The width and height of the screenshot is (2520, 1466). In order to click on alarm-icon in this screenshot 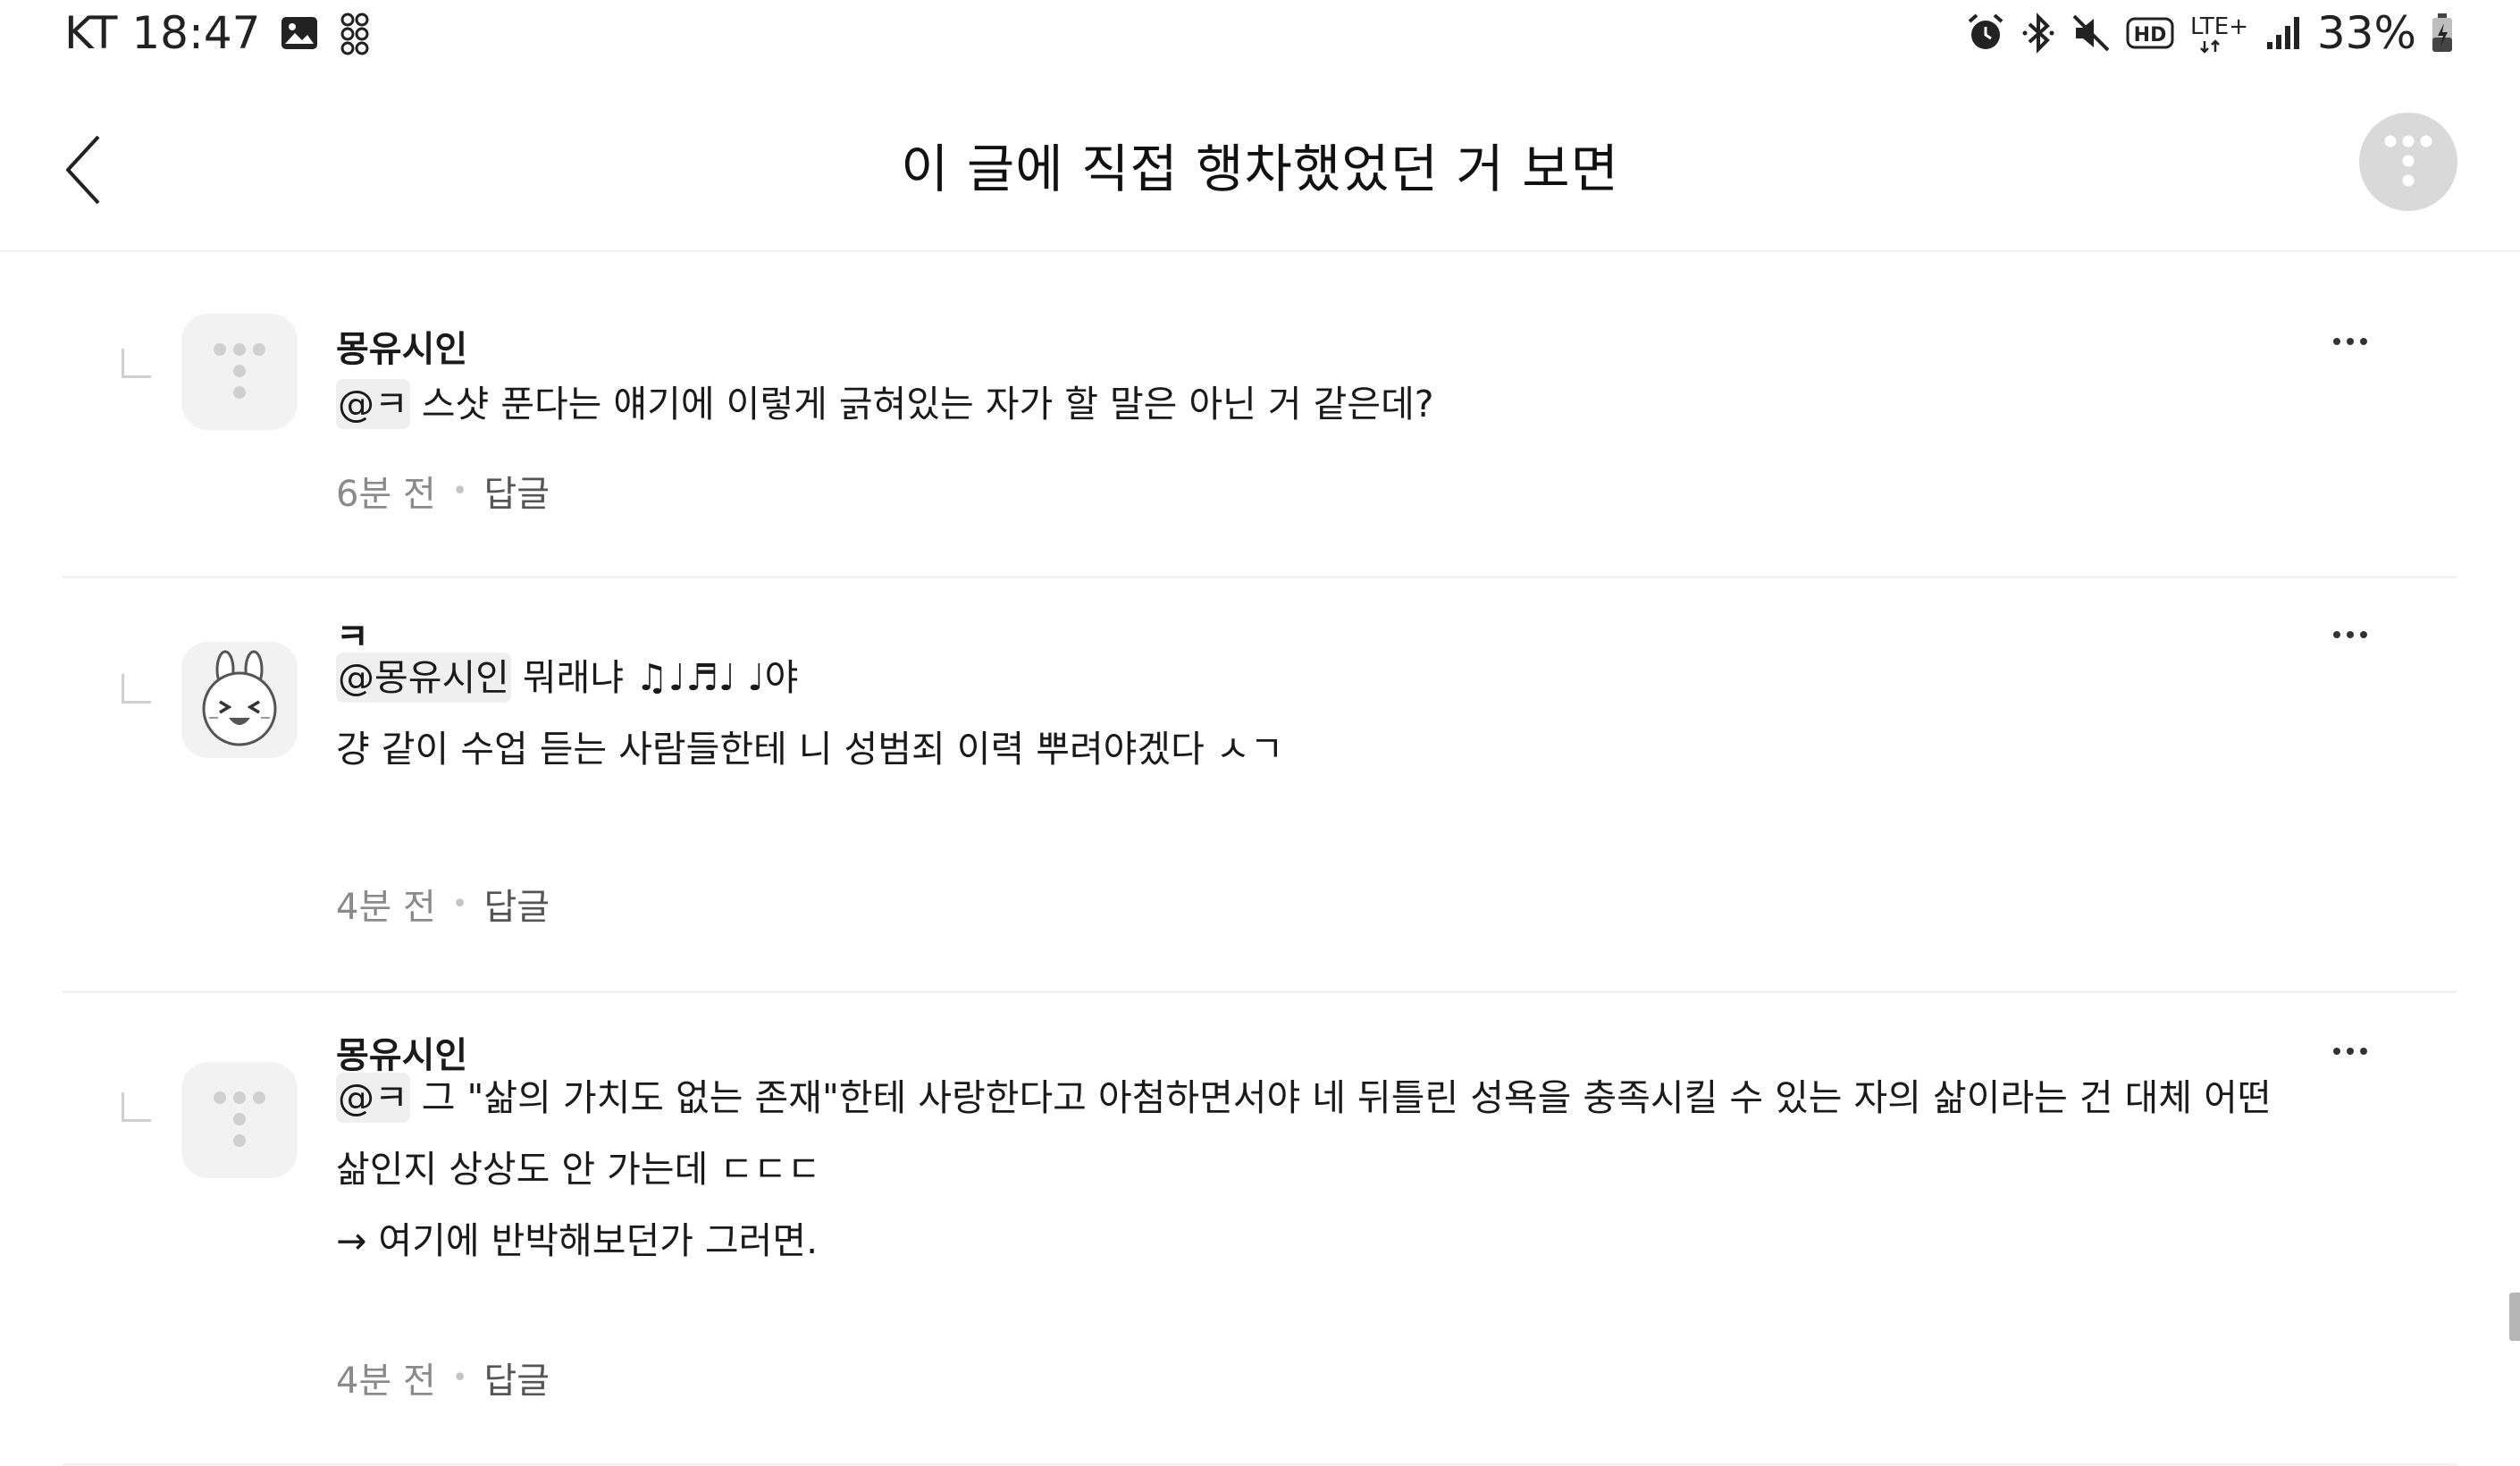, I will do `click(1985, 33)`.